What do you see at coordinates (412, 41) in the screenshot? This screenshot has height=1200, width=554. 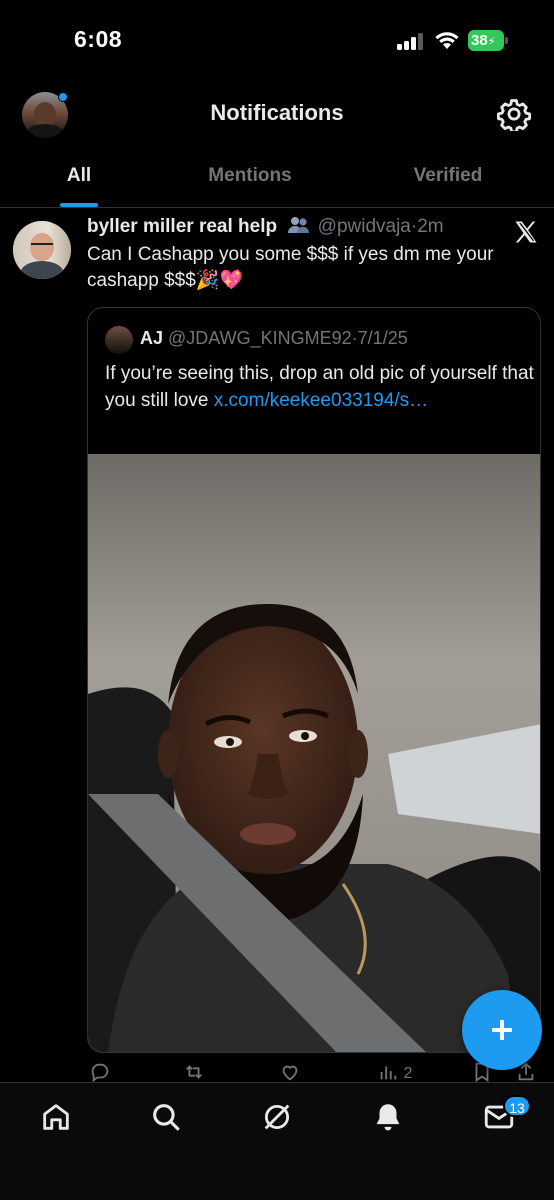 I see `signal-icon` at bounding box center [412, 41].